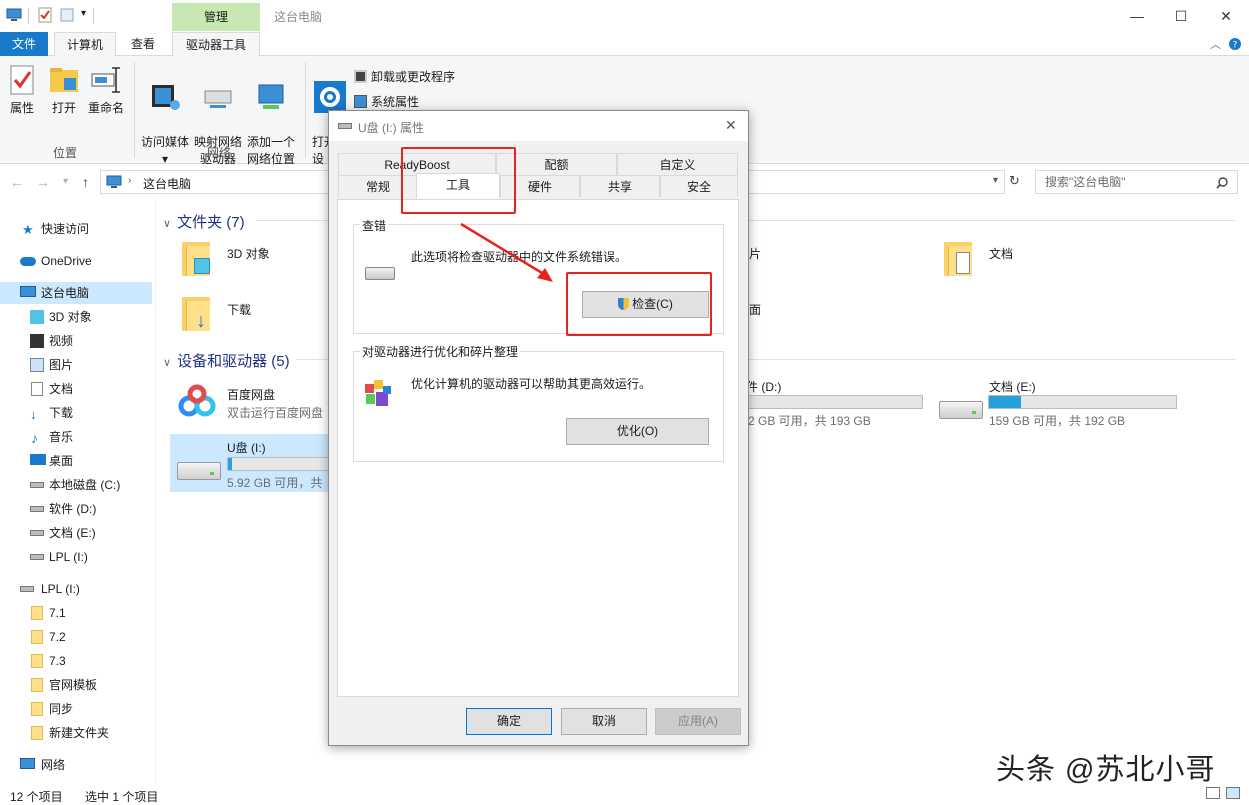  What do you see at coordinates (76, 461) in the screenshot?
I see `nav-desktop: 桌面` at bounding box center [76, 461].